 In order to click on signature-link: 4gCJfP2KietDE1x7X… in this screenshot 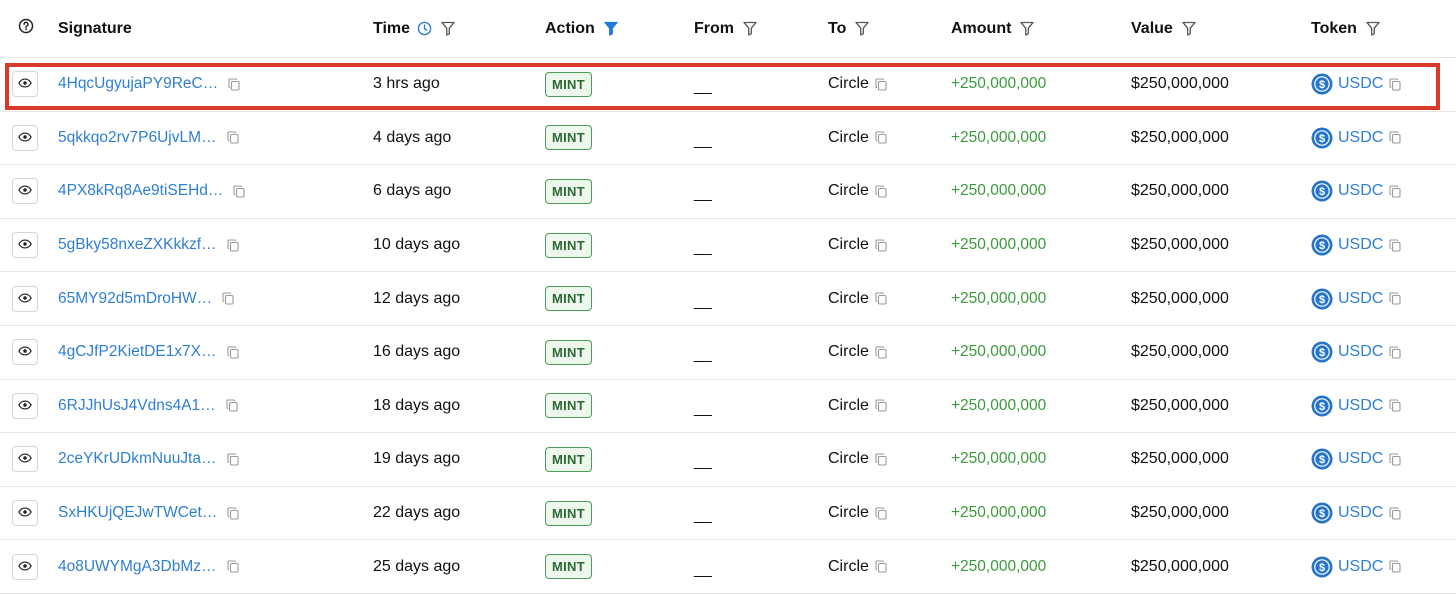, I will do `click(137, 352)`.